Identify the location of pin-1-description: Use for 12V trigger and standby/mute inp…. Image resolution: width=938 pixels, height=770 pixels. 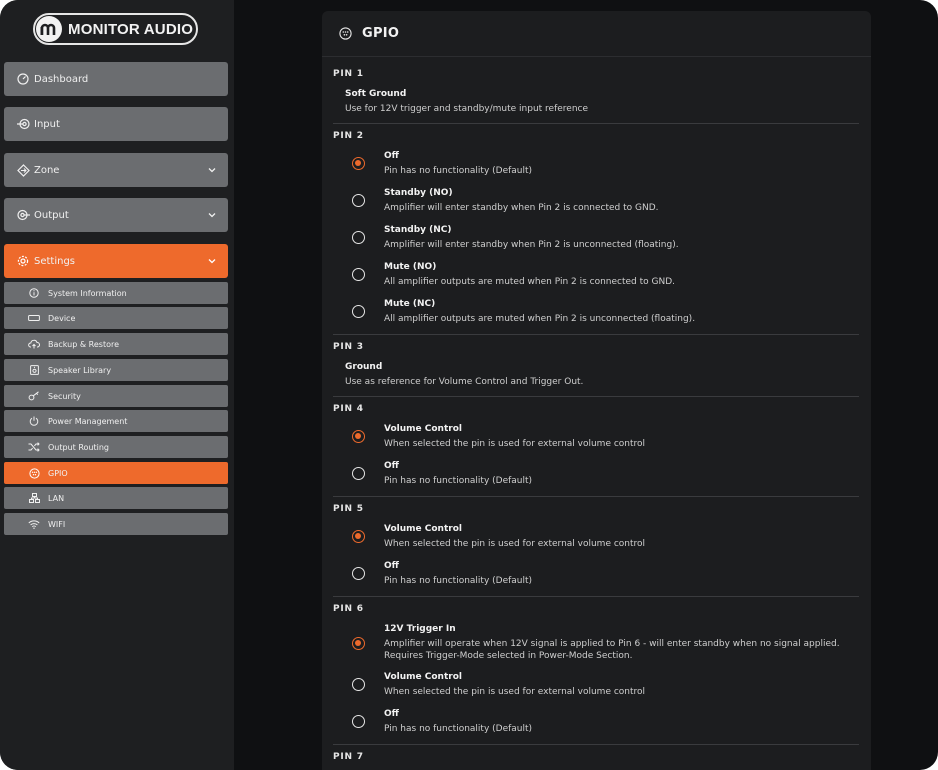
(467, 109).